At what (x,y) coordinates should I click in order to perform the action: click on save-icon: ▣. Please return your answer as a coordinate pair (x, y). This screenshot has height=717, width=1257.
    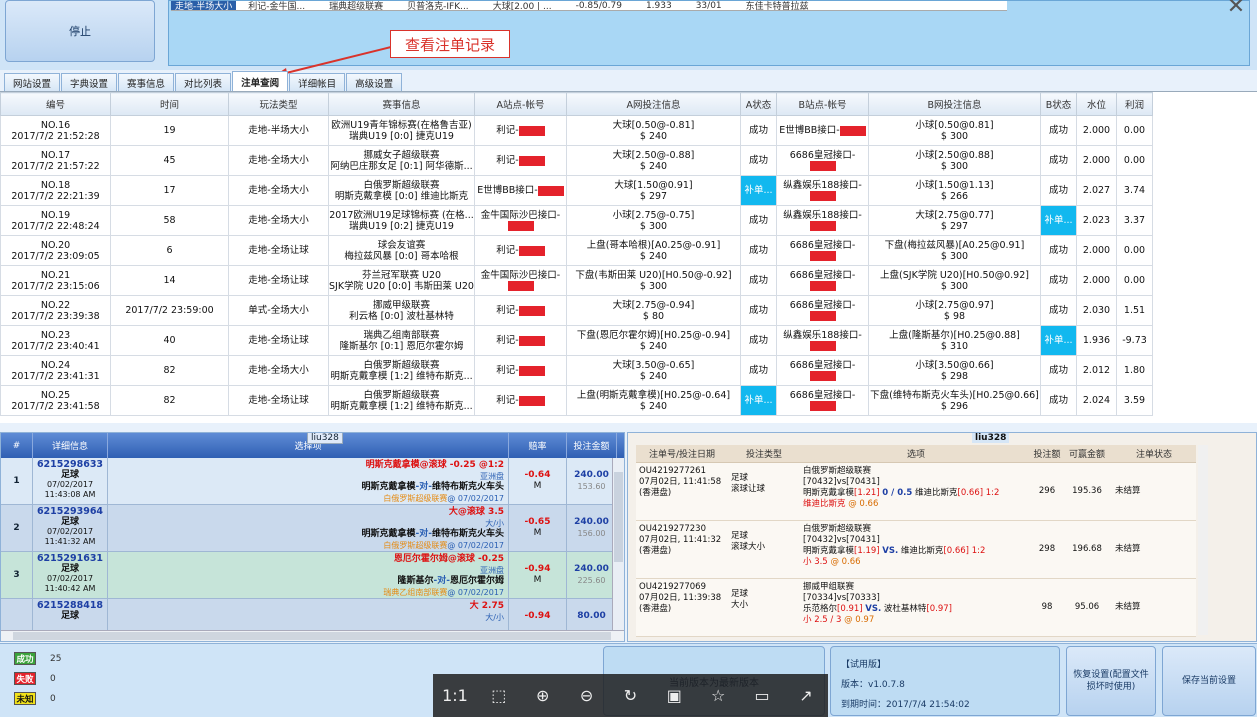
    Looking at the image, I should click on (674, 695).